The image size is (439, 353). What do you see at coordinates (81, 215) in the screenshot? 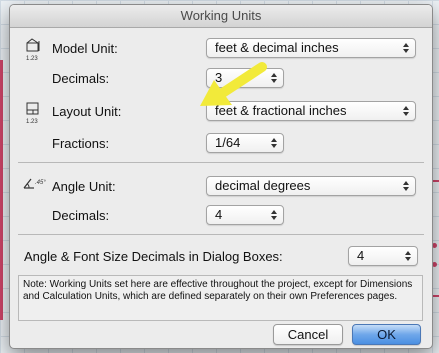
I see `angle-decimals-label: Decimals:` at bounding box center [81, 215].